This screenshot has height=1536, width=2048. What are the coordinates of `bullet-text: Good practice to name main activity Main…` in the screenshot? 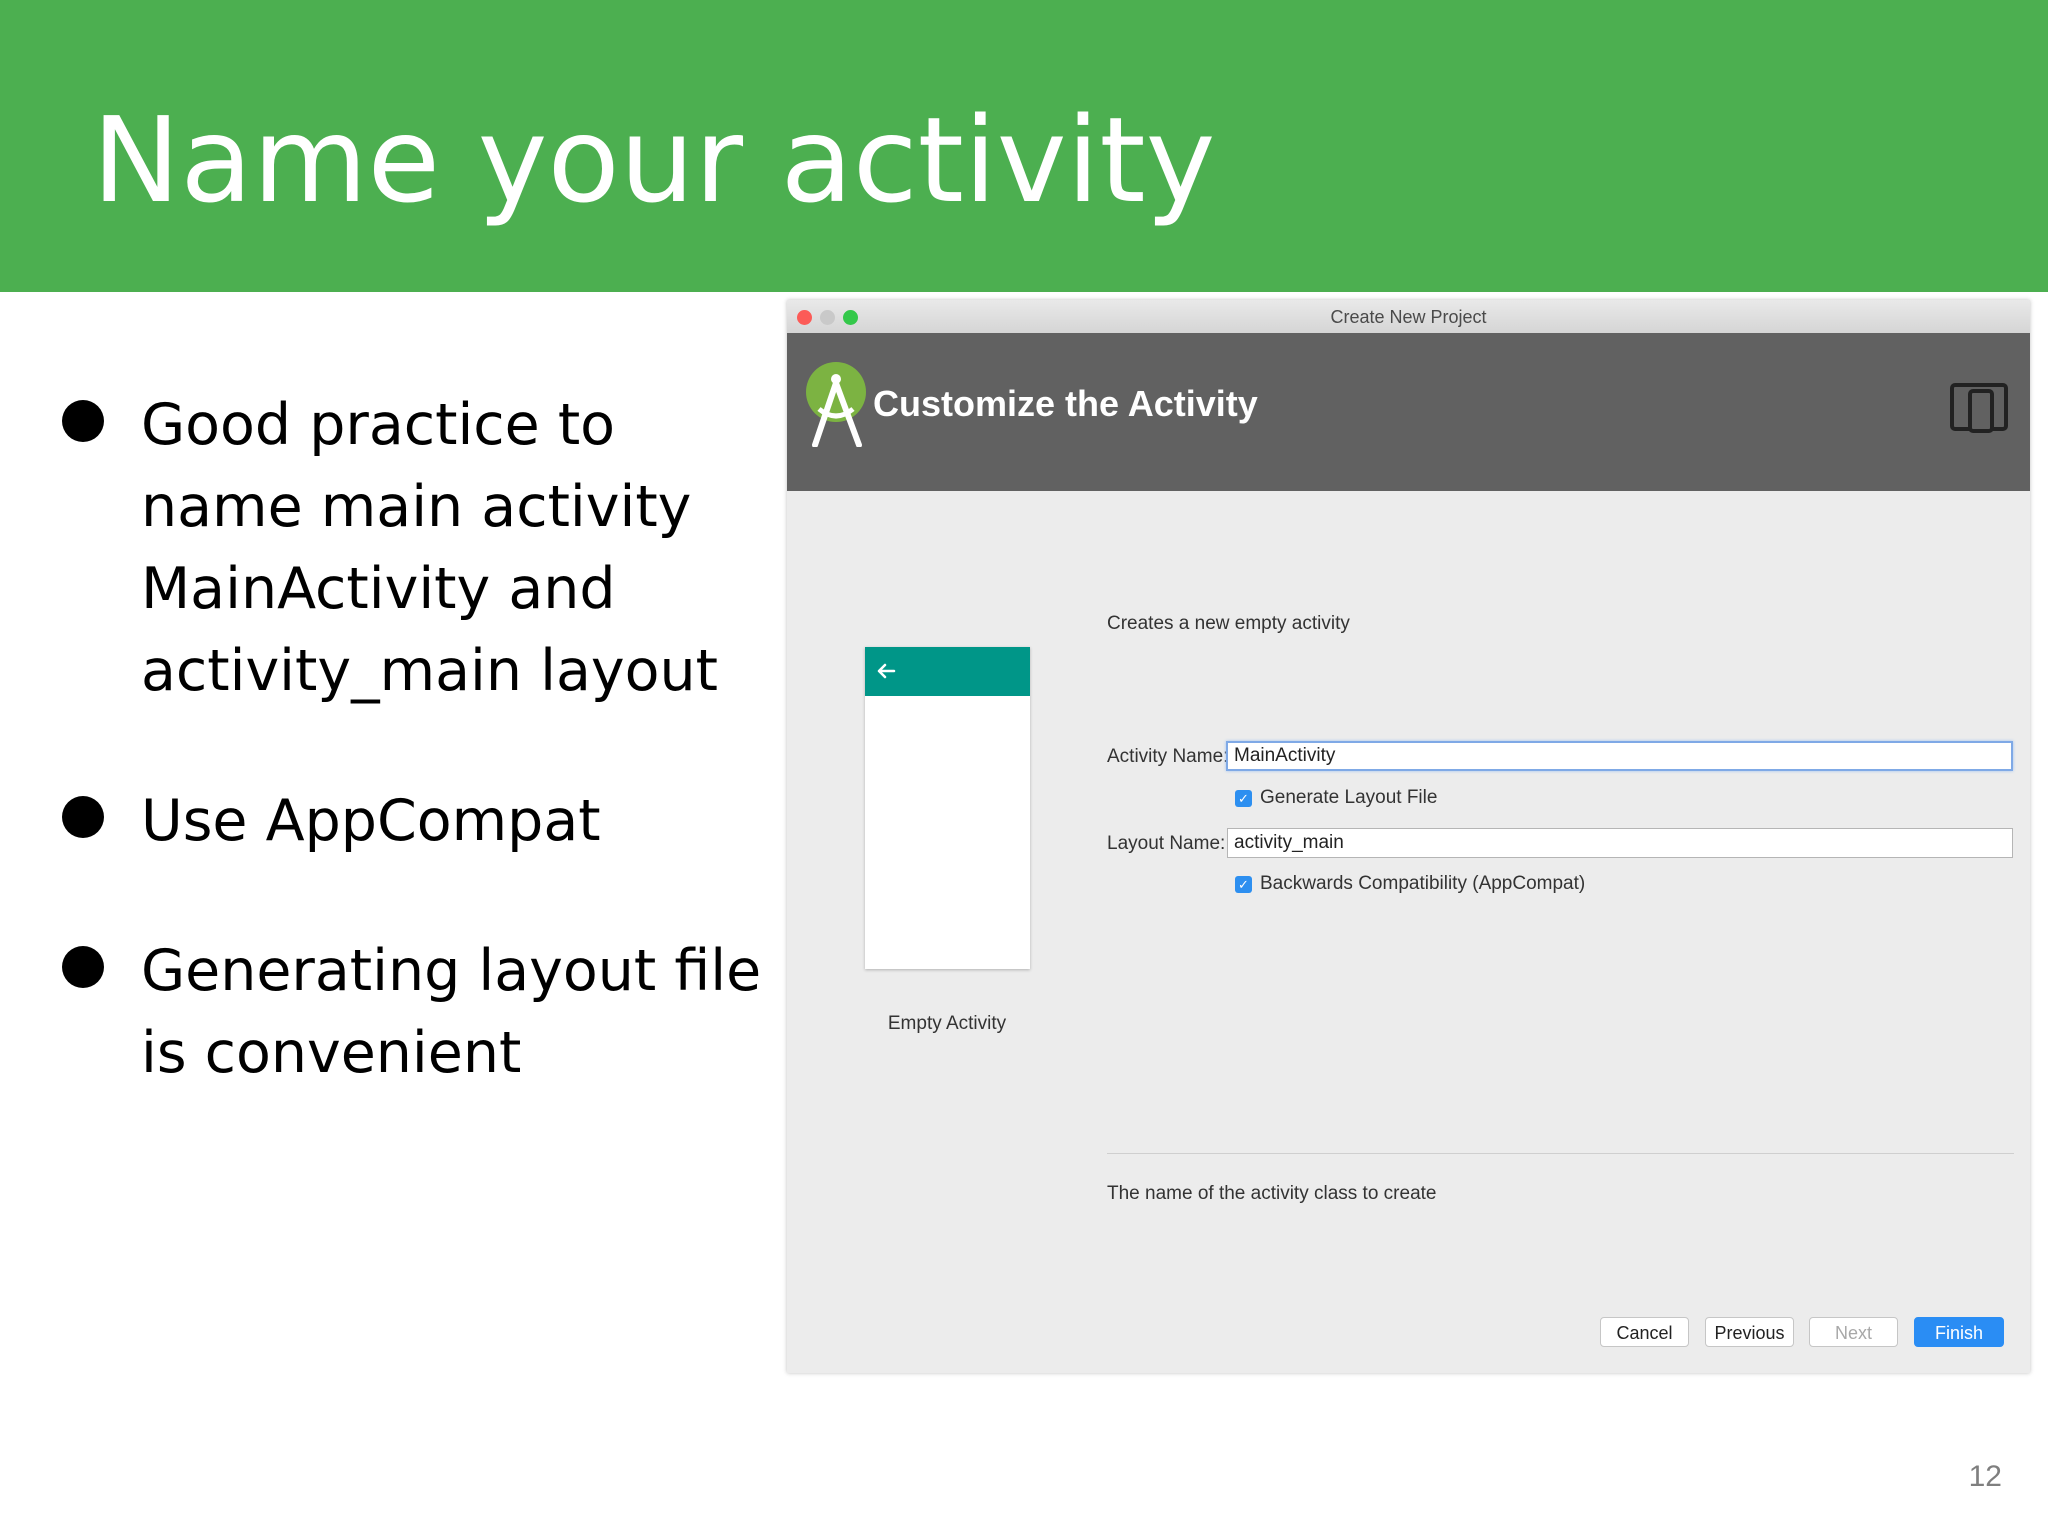 It's located at (449, 548).